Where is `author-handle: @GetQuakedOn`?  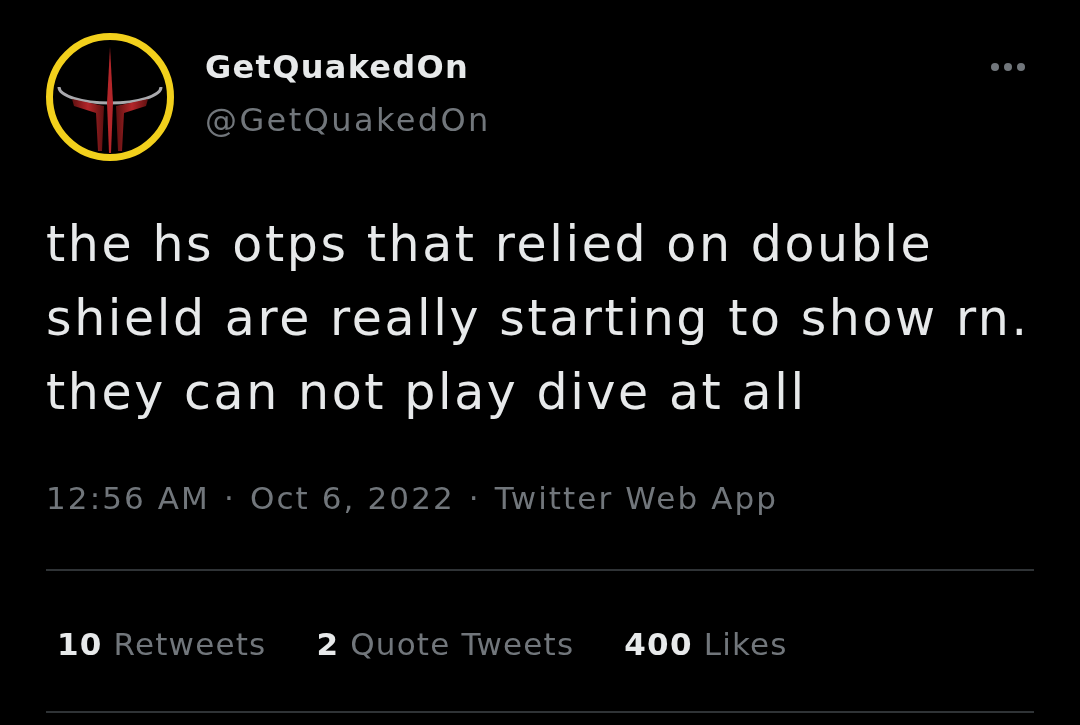
author-handle: @GetQuakedOn is located at coordinates (348, 120).